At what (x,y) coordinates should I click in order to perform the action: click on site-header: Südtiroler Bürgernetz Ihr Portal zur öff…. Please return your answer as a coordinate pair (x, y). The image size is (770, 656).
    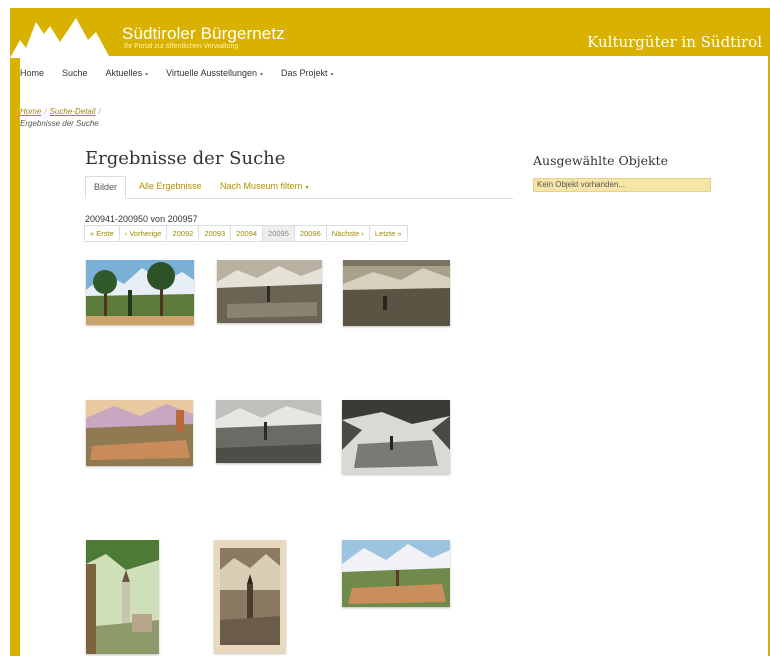
    Looking at the image, I should click on (390, 35).